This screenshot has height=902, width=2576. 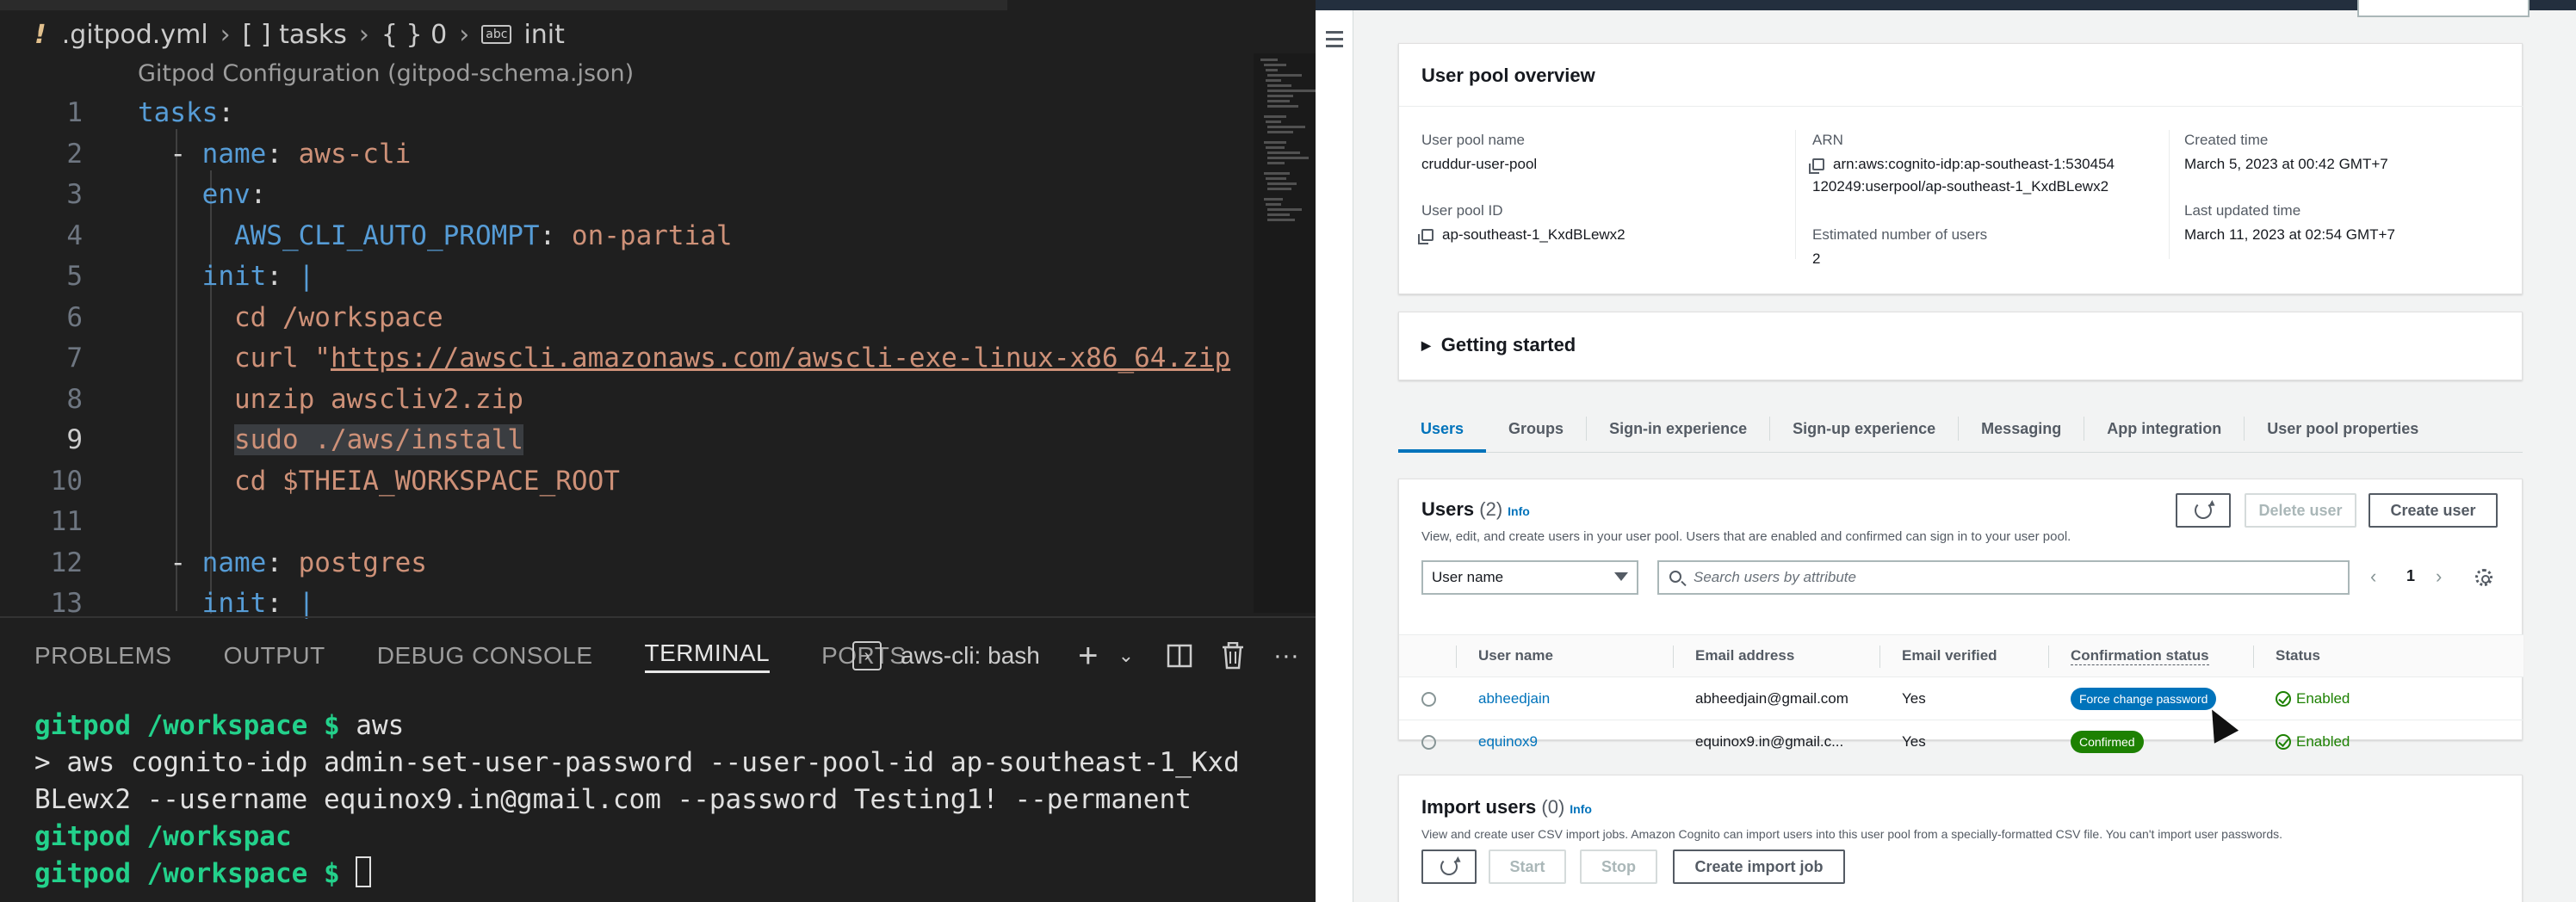 I want to click on split-terminal-icon, so click(x=1179, y=656).